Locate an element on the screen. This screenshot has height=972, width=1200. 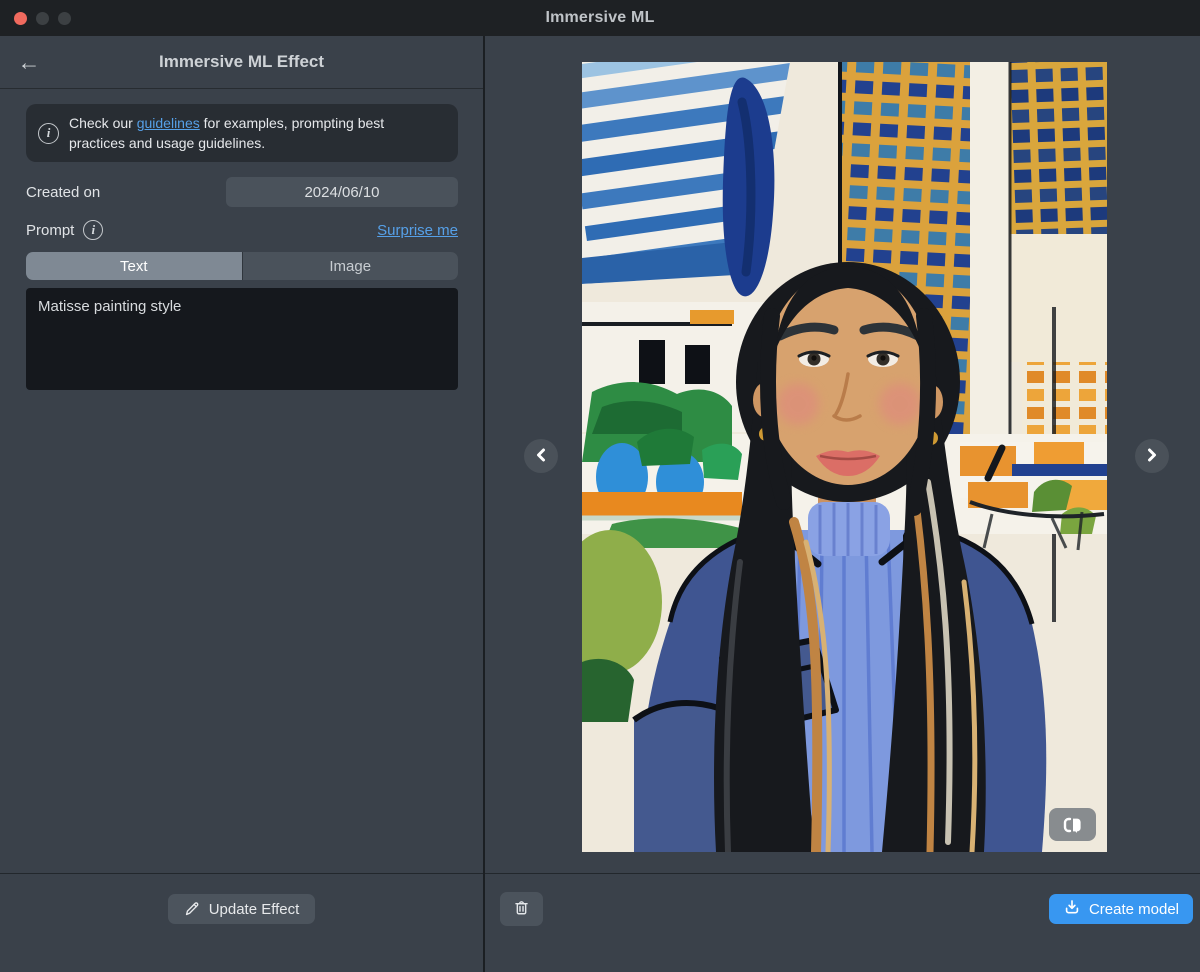
created-on-date-field: 2024/06/10 is located at coordinates (342, 192).